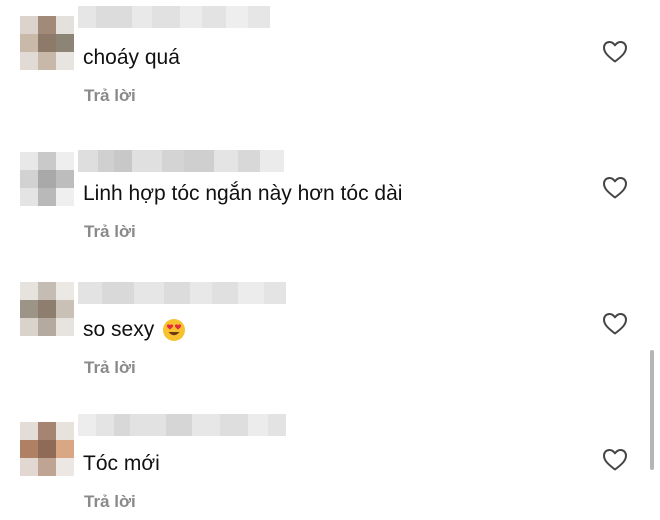 This screenshot has width=660, height=520. Describe the element at coordinates (174, 330) in the screenshot. I see `heart-eyes-emoji-icon` at that location.